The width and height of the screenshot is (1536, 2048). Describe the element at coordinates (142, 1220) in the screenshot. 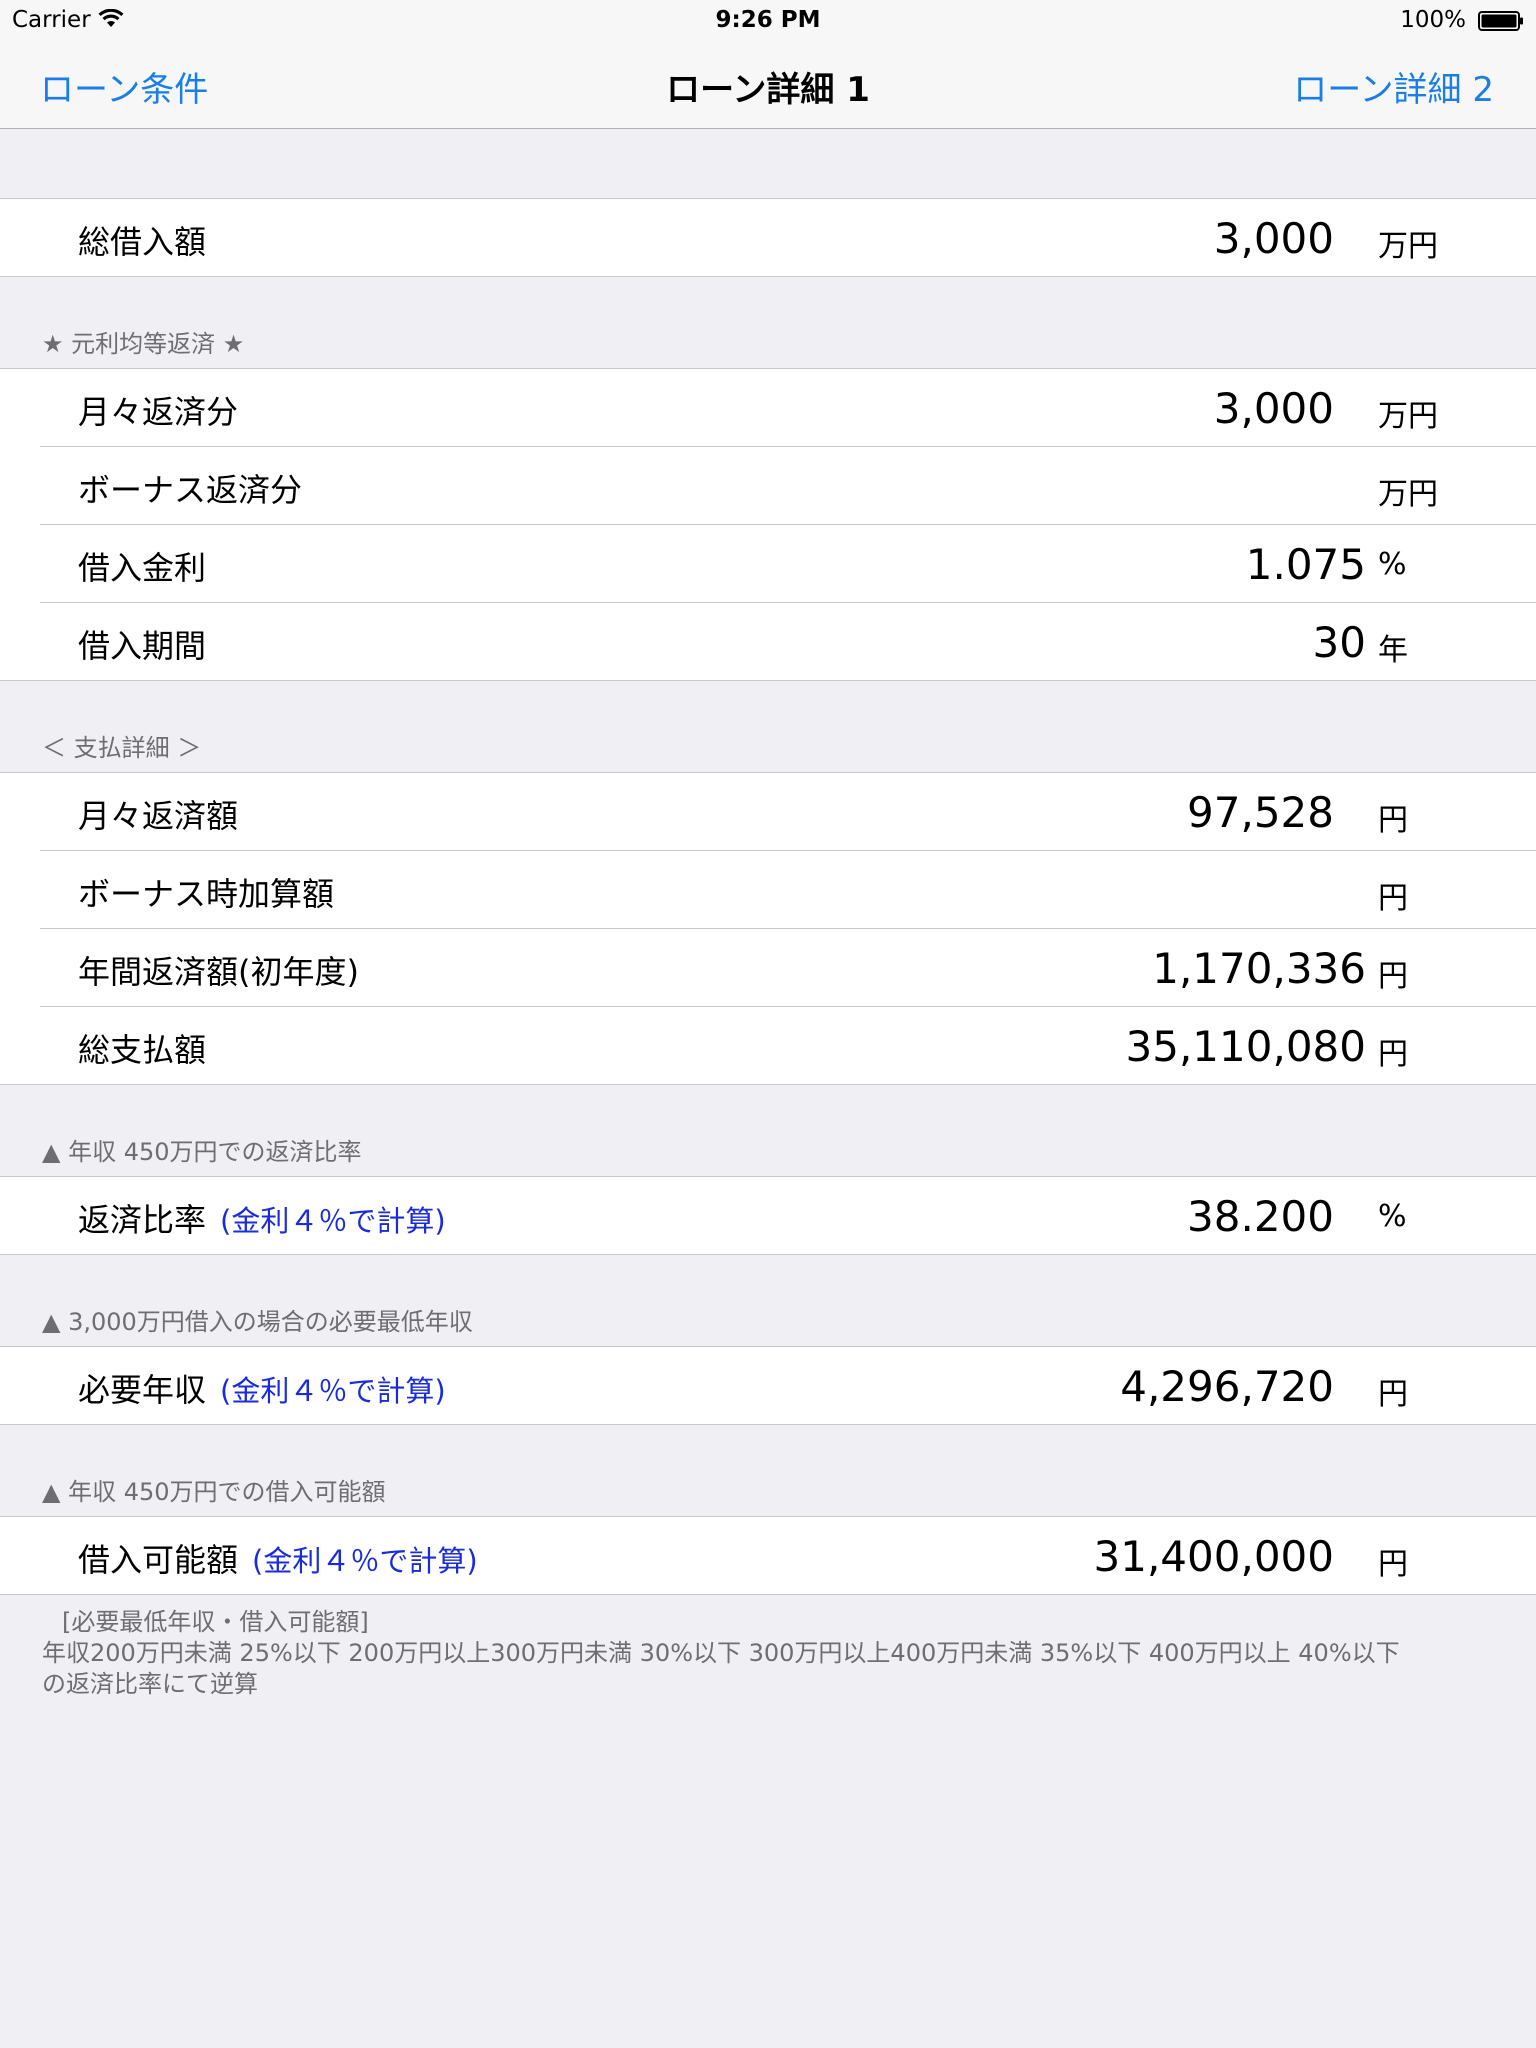

I see `repayment-ratio-title: 返済比率` at that location.